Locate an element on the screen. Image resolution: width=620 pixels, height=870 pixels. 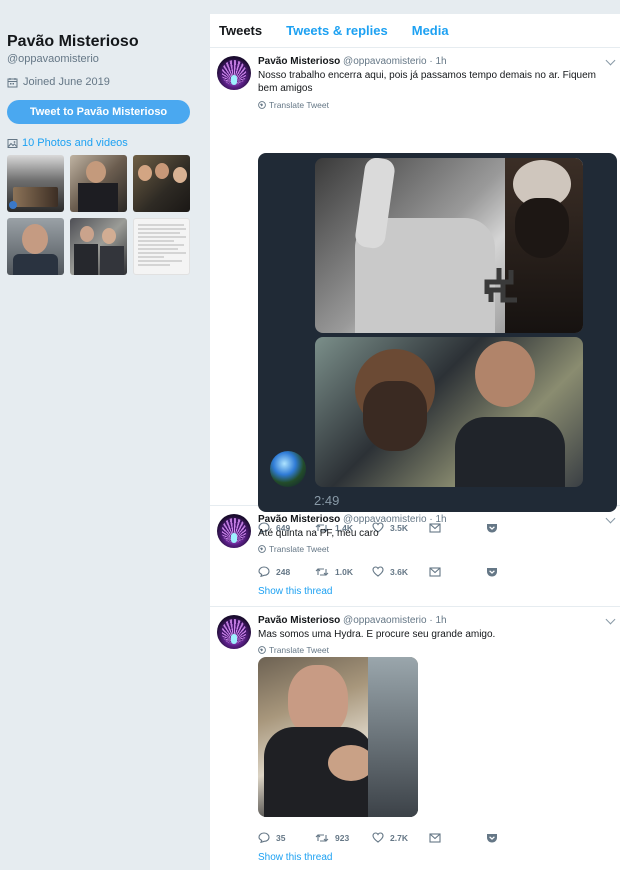
calendar-icon is located at coordinates (12, 82).